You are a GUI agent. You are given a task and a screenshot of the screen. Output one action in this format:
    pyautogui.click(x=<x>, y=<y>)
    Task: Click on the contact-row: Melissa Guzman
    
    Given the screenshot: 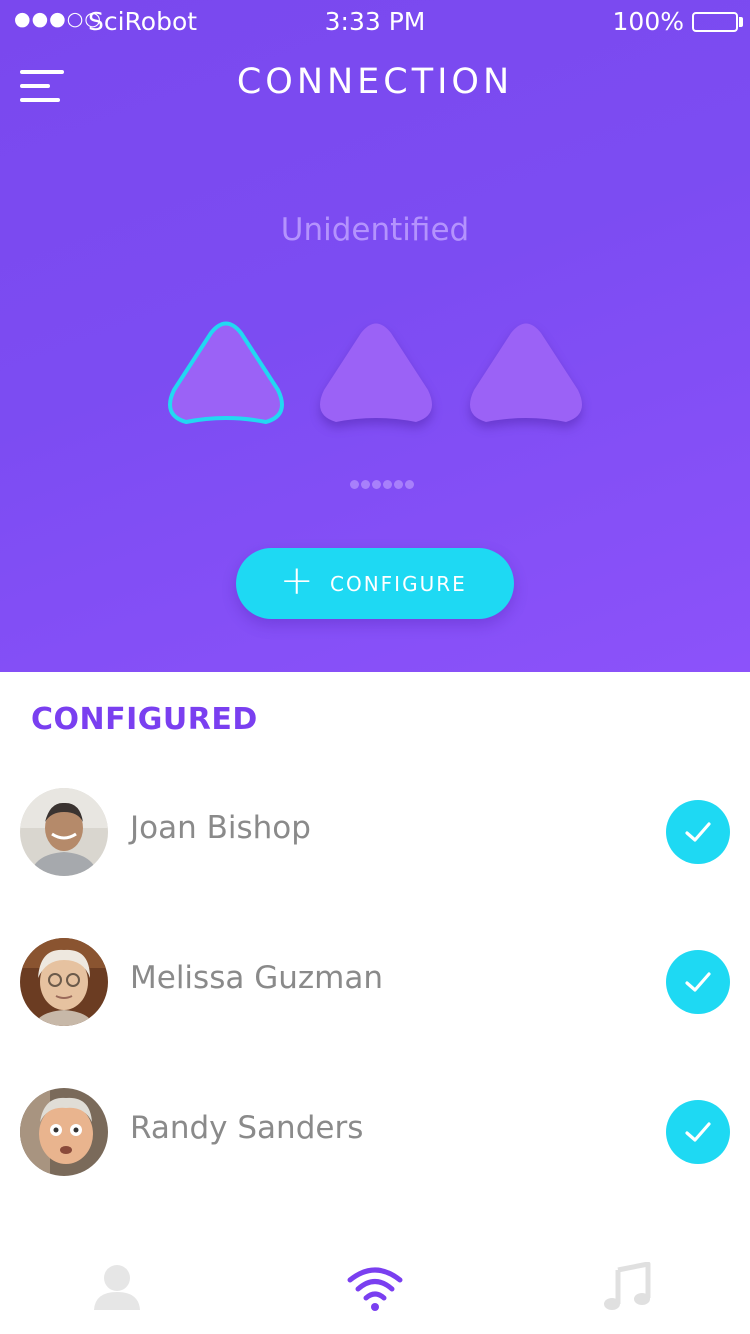 What is the action you would take?
    pyautogui.click(x=375, y=982)
    